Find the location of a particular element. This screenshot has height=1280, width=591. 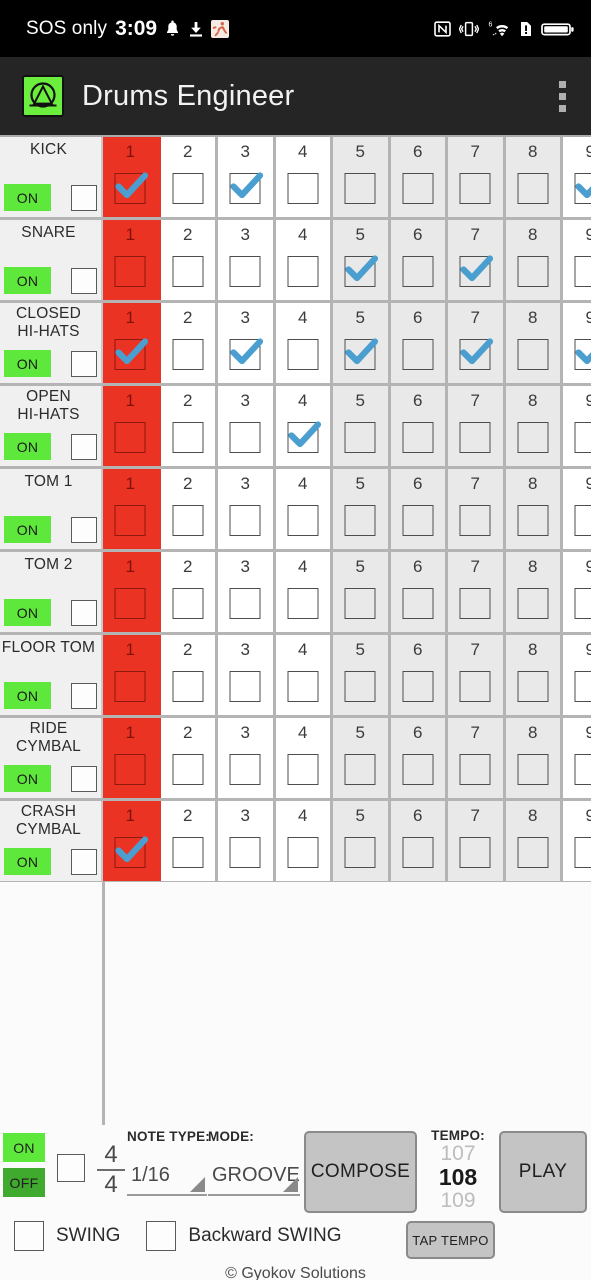

mode-spinner: GROOVE is located at coordinates (254, 1177).